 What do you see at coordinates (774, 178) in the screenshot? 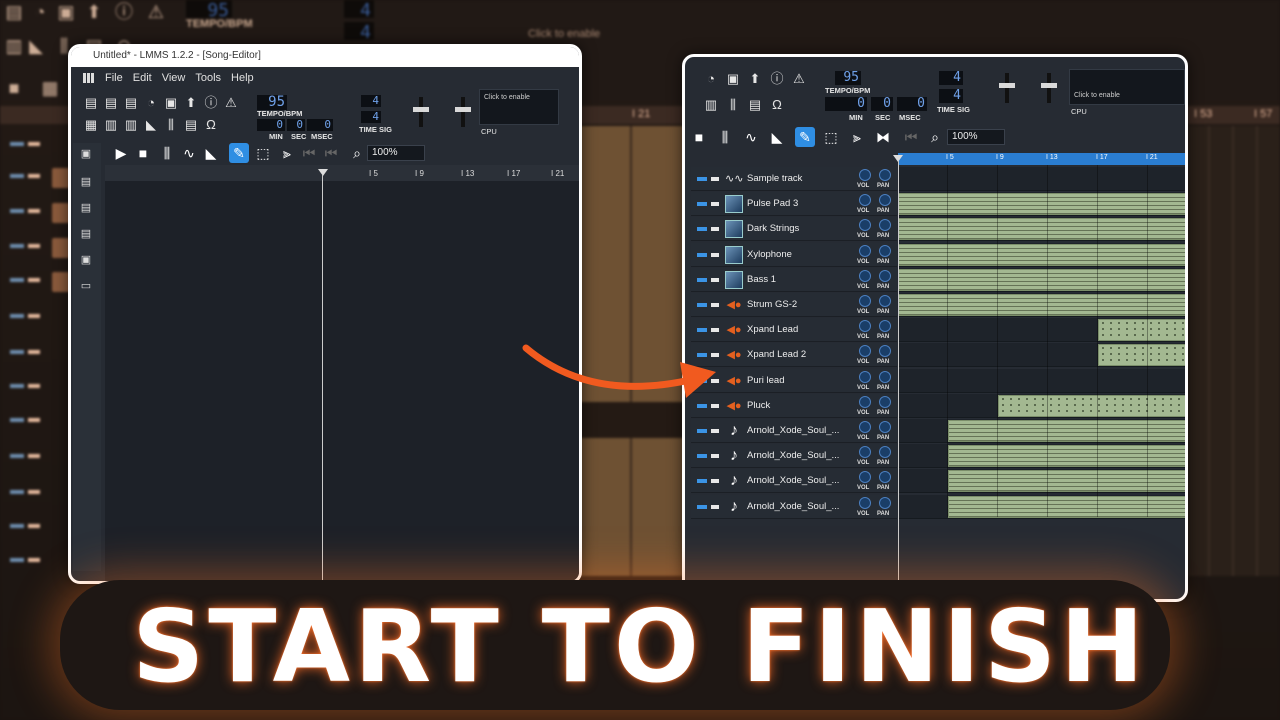
I see `track-name: Sample track` at bounding box center [774, 178].